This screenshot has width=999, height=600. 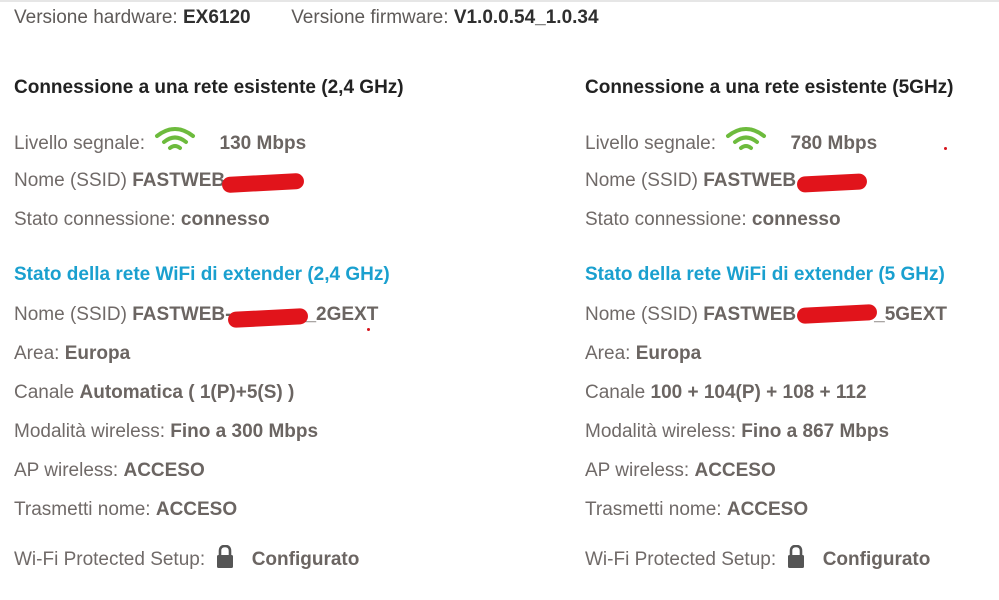 What do you see at coordinates (769, 87) in the screenshot?
I see `existing-network-heading-5: Connessione a una rete esistente (5GHz)` at bounding box center [769, 87].